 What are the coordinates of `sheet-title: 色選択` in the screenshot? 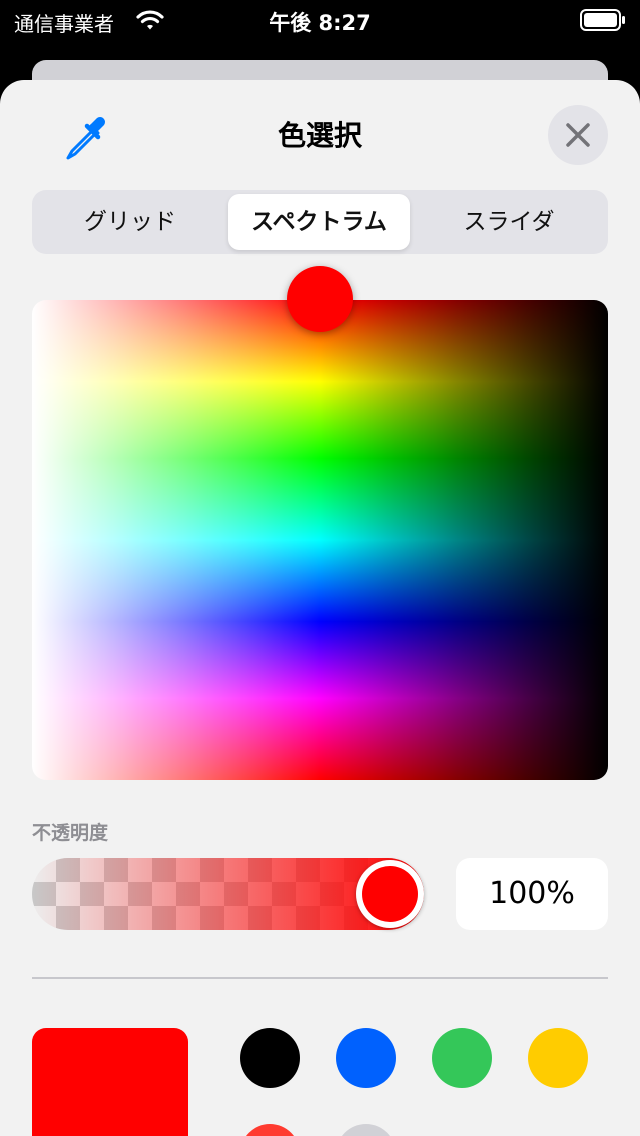 It's located at (319, 135).